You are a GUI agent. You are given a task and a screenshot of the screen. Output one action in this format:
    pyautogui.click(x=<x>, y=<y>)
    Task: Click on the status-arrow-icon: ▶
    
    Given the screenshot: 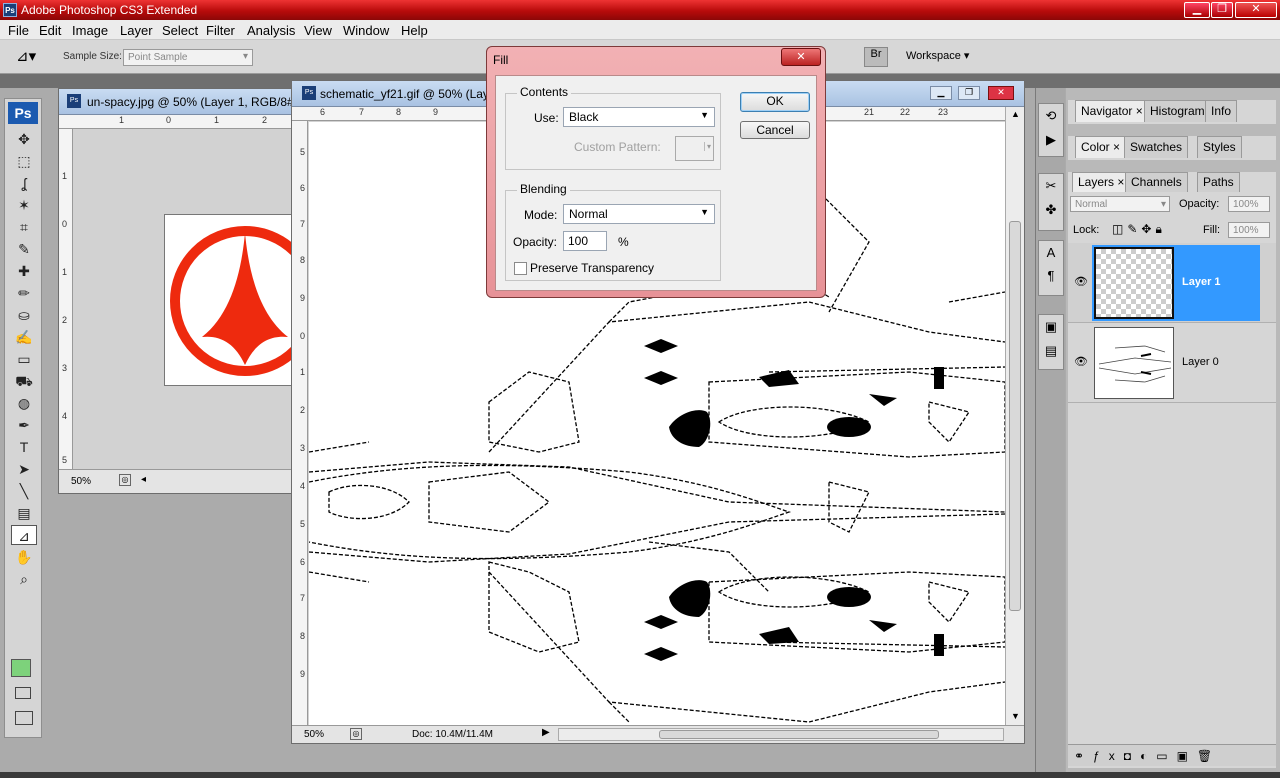 What is the action you would take?
    pyautogui.click(x=546, y=732)
    